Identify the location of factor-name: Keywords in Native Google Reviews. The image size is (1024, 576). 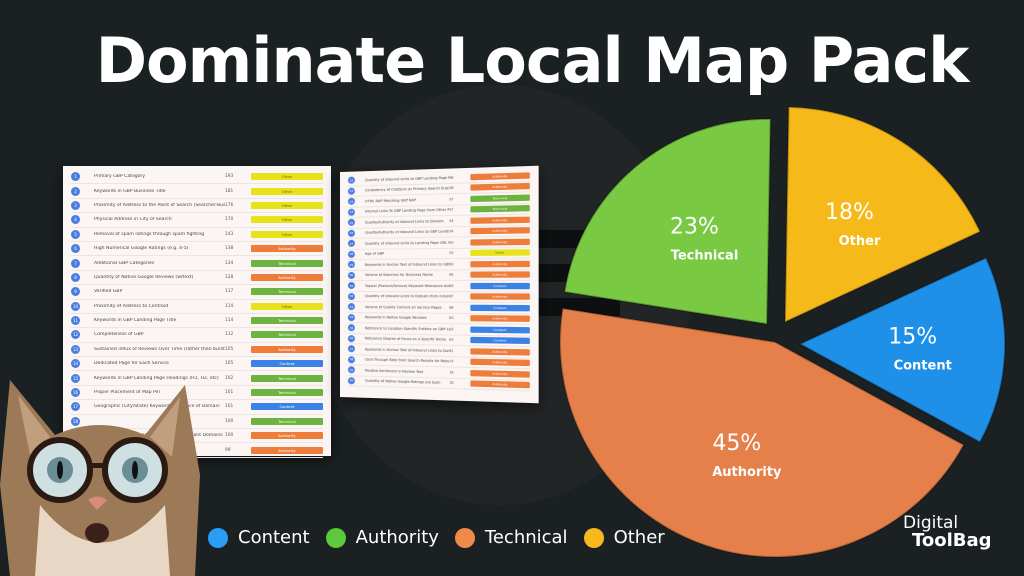
(395, 318).